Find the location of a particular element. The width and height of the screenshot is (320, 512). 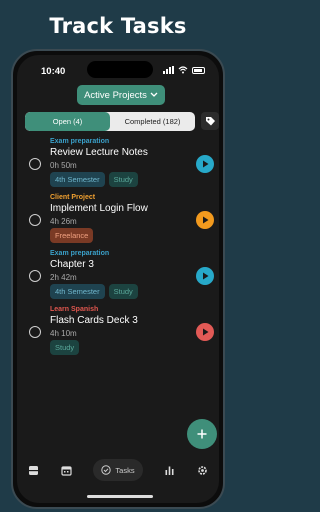

tag-filter-button is located at coordinates (210, 121).